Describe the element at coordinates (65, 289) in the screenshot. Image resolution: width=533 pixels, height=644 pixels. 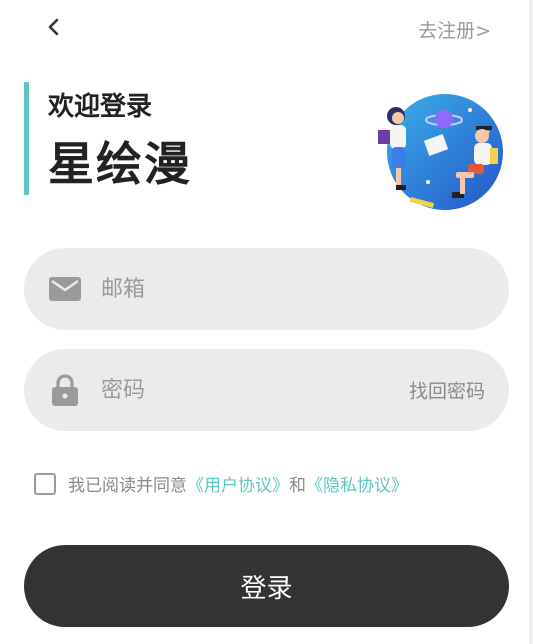
I see `mail-icon` at that location.